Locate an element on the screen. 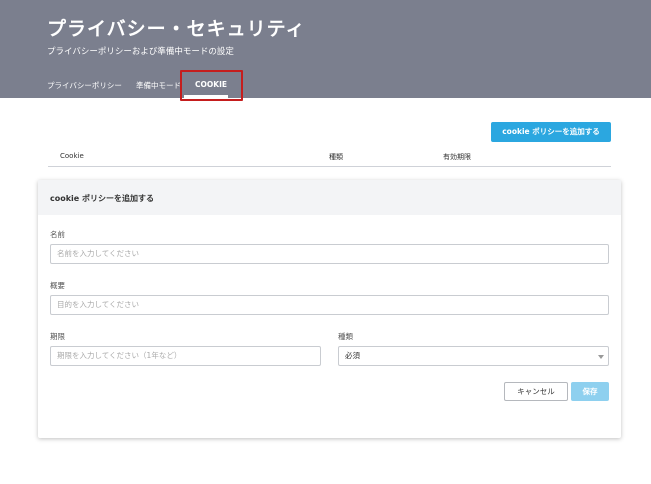 This screenshot has height=484, width=651. cancel-button: キャンセル is located at coordinates (536, 391).